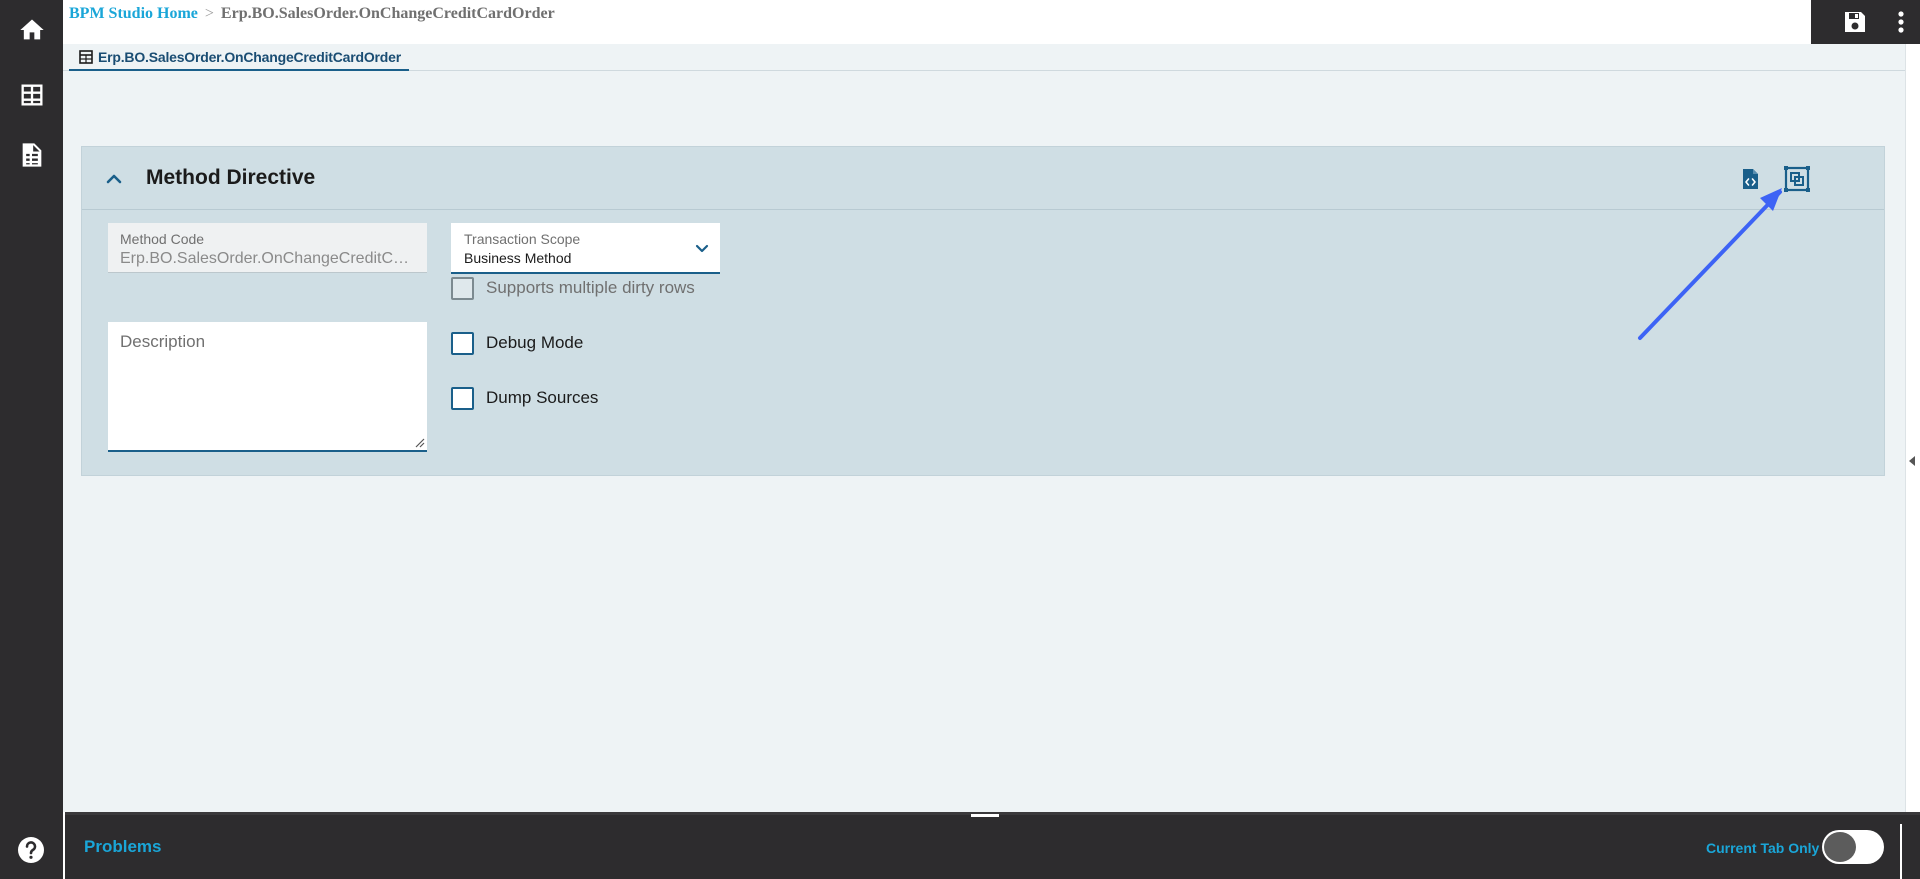 The height and width of the screenshot is (879, 1920). I want to click on checkbox-label: Supports multiple dirty rows, so click(590, 287).